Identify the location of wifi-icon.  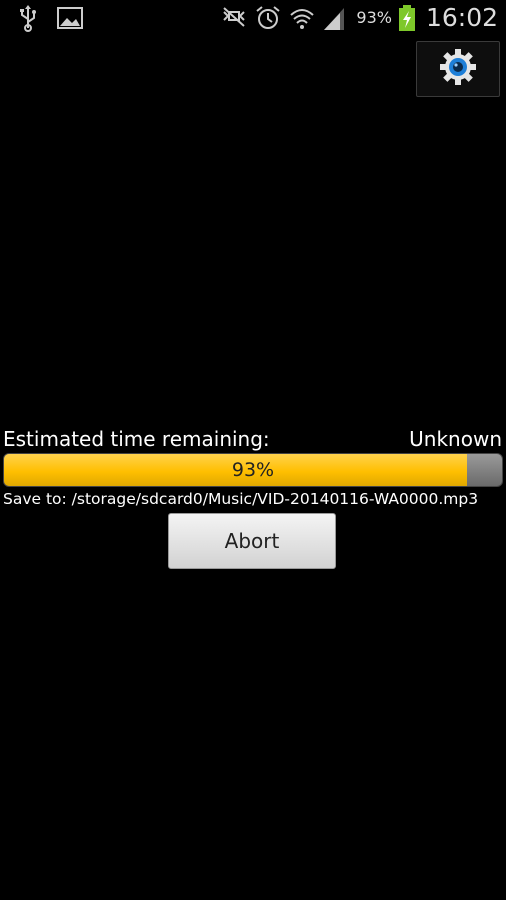
(302, 18).